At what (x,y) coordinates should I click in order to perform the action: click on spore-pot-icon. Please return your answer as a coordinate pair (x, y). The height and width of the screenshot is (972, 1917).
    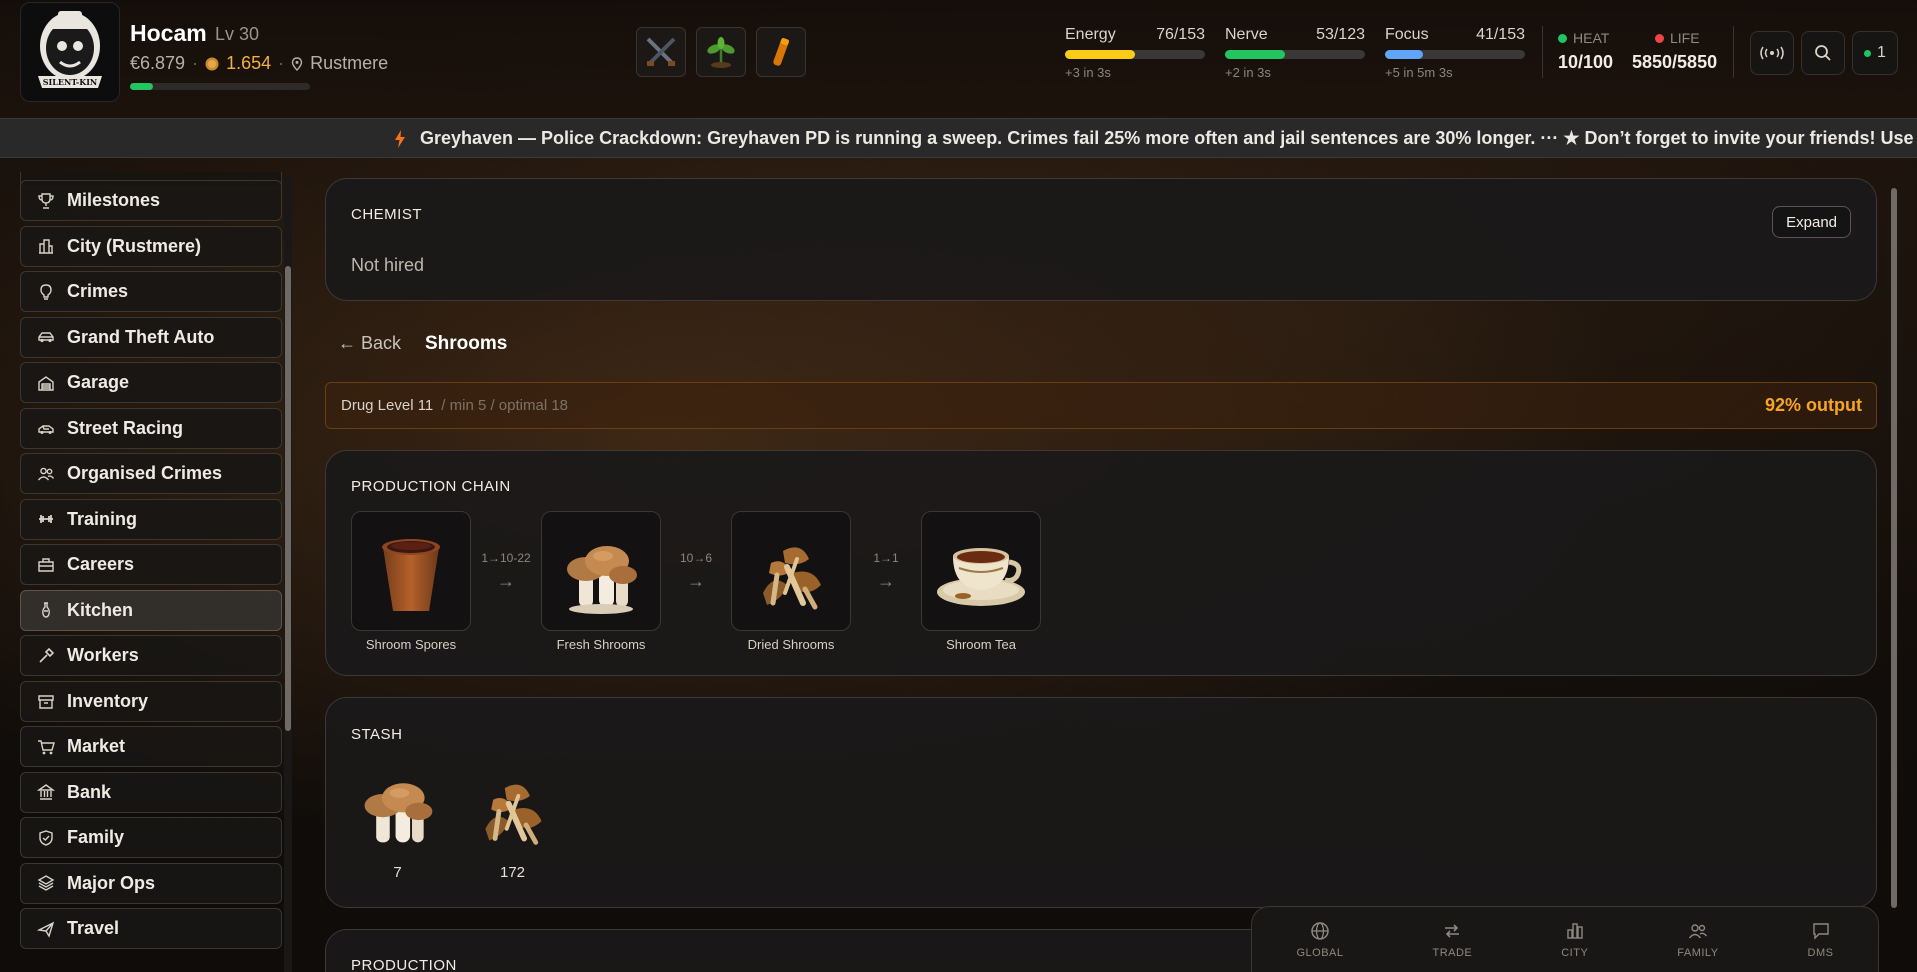
    Looking at the image, I should click on (411, 575).